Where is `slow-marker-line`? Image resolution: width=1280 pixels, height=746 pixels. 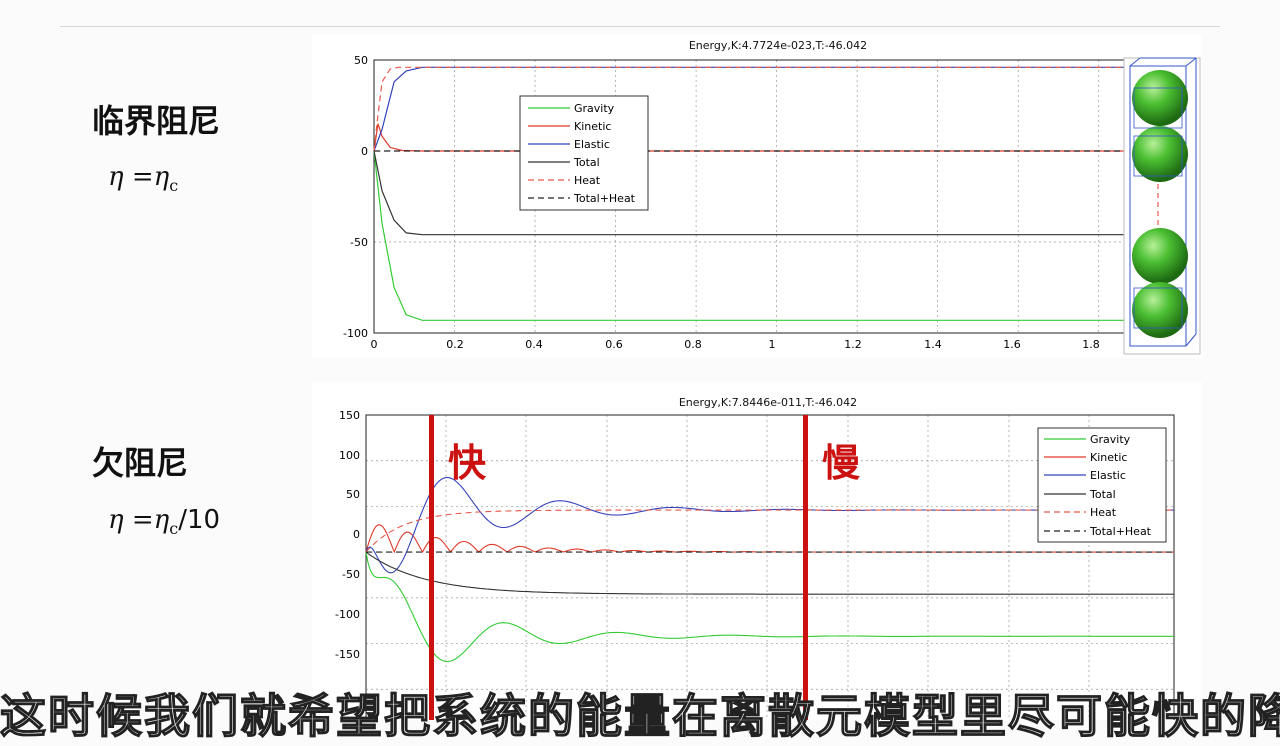
slow-marker-line is located at coordinates (805, 570).